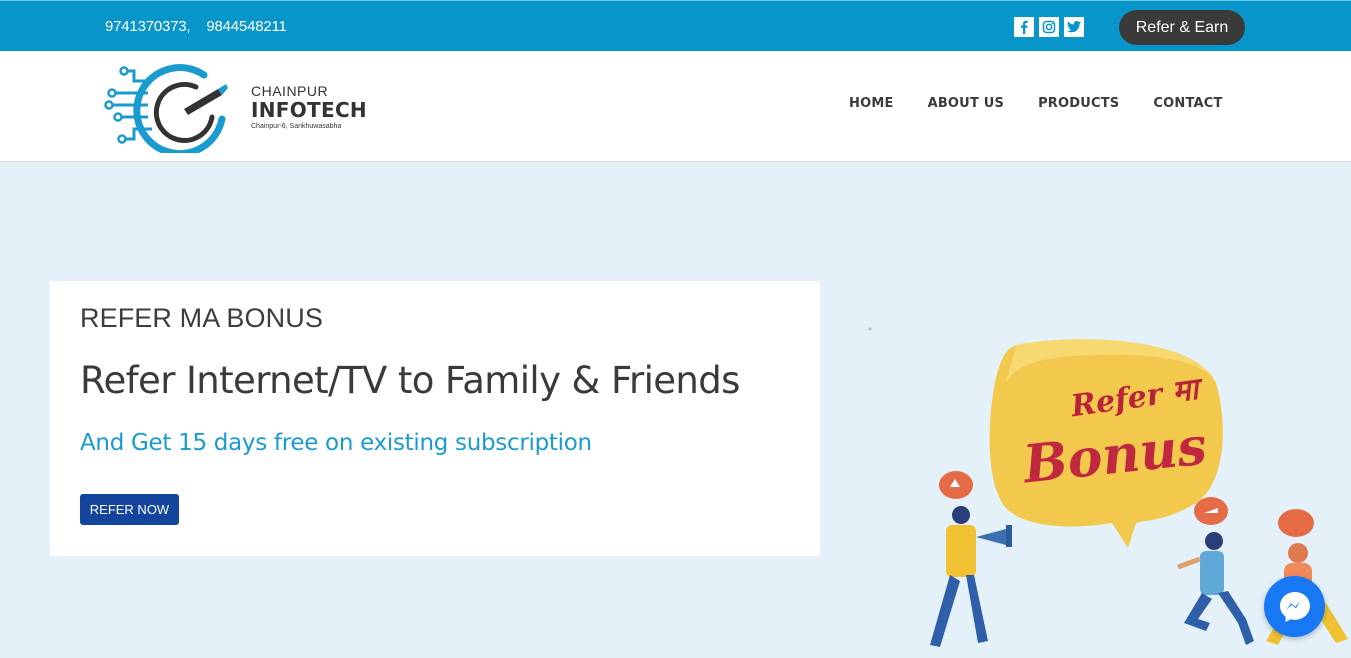  Describe the element at coordinates (1078, 103) in the screenshot. I see `nav-products: PRODUCTS` at that location.